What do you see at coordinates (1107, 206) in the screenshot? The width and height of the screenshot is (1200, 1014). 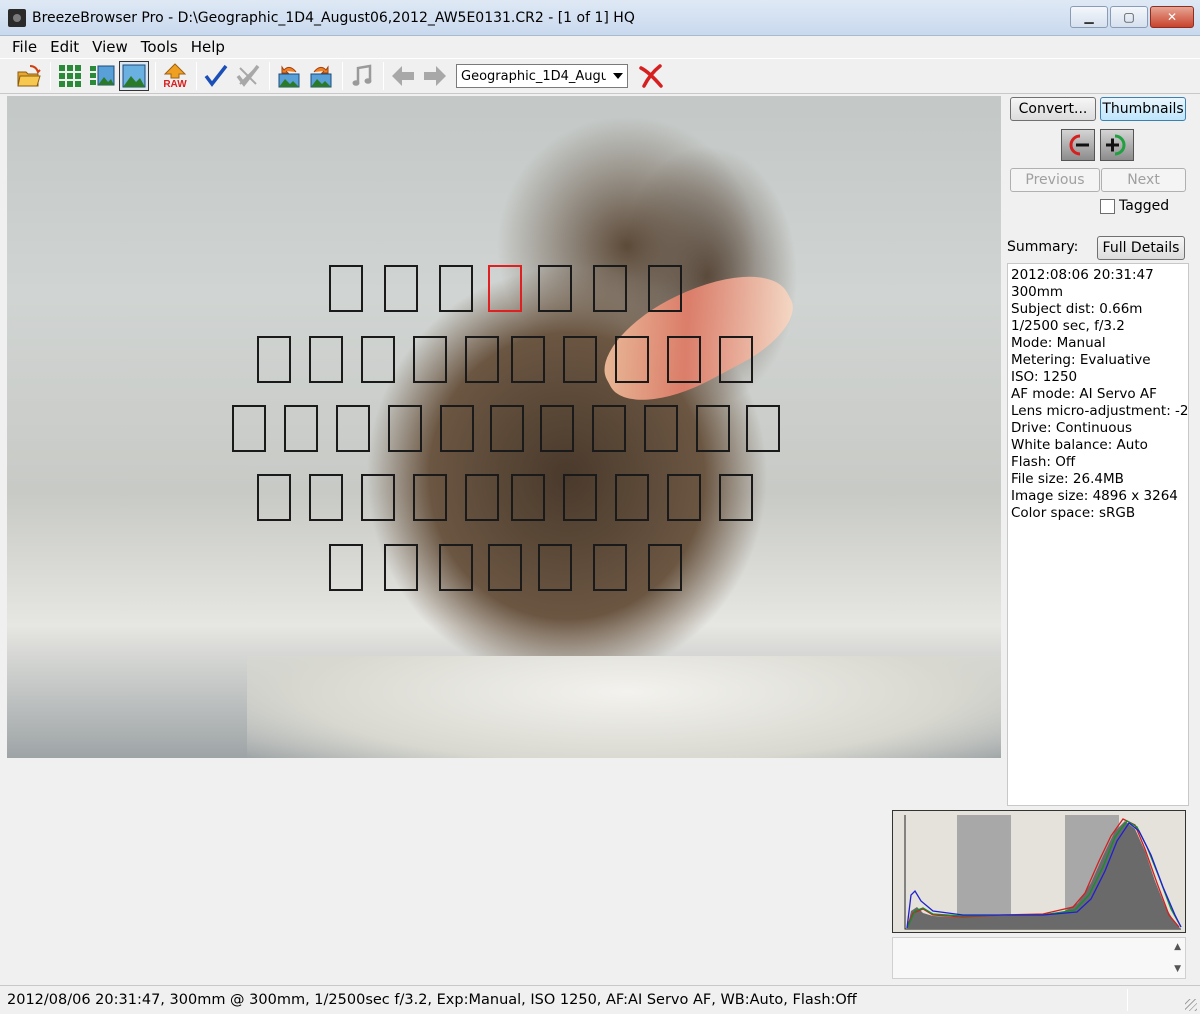 I see `tagged-checkbox` at bounding box center [1107, 206].